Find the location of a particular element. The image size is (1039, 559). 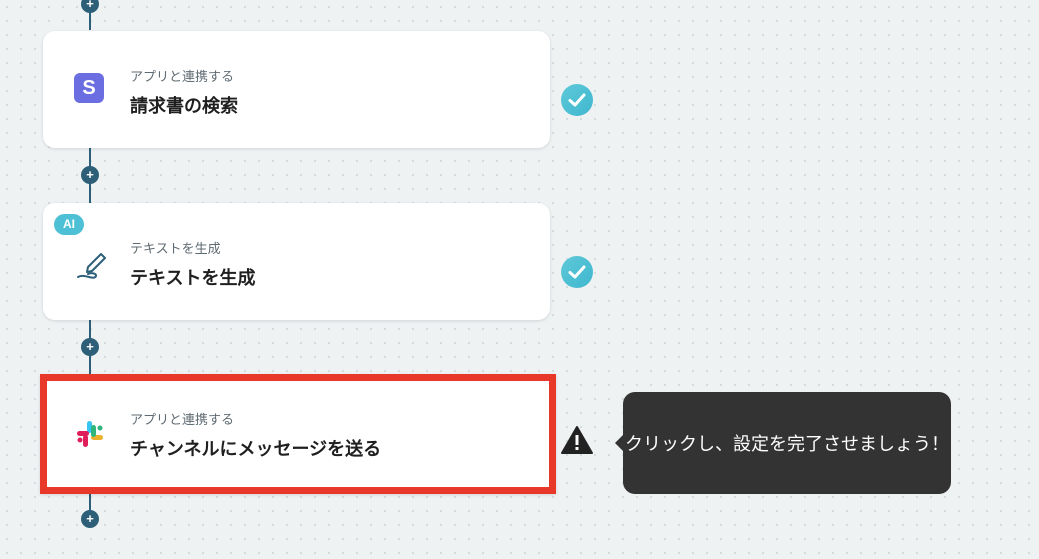

step-title: テキストを生成 is located at coordinates (193, 278).